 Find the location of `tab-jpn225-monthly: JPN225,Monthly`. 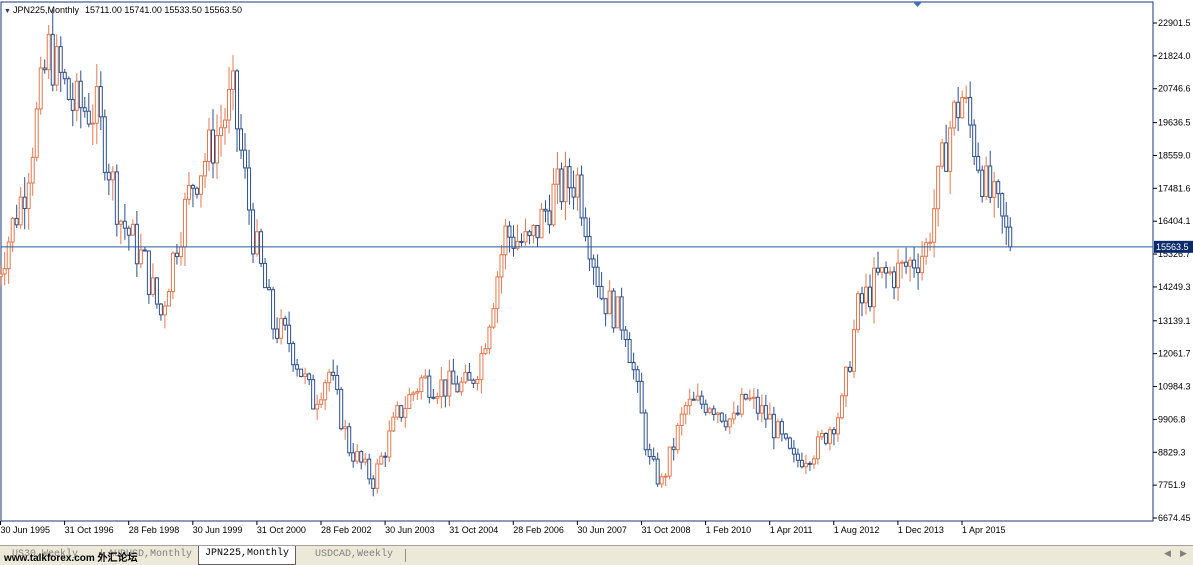

tab-jpn225-monthly: JPN225,Monthly is located at coordinates (247, 555).